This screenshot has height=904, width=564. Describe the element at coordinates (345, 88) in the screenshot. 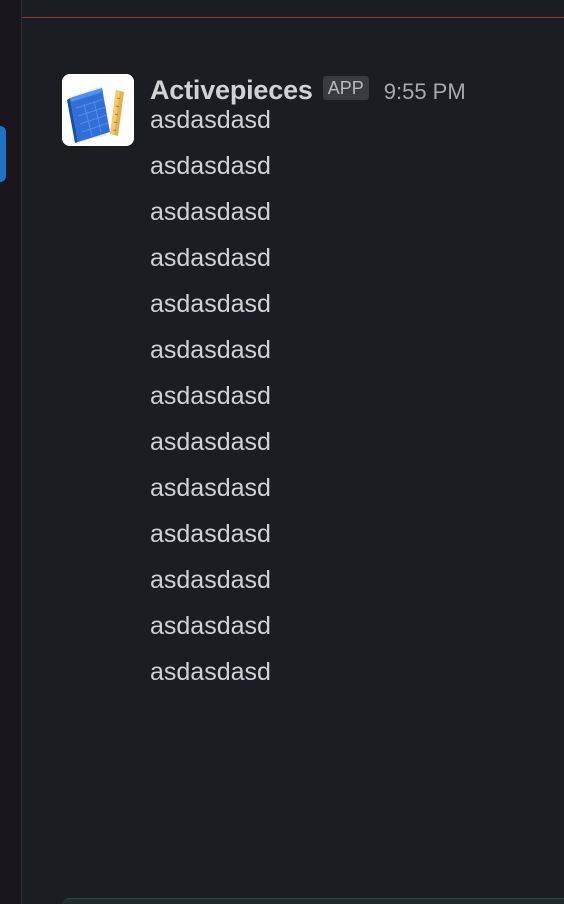

I see `app-badge: APP` at that location.